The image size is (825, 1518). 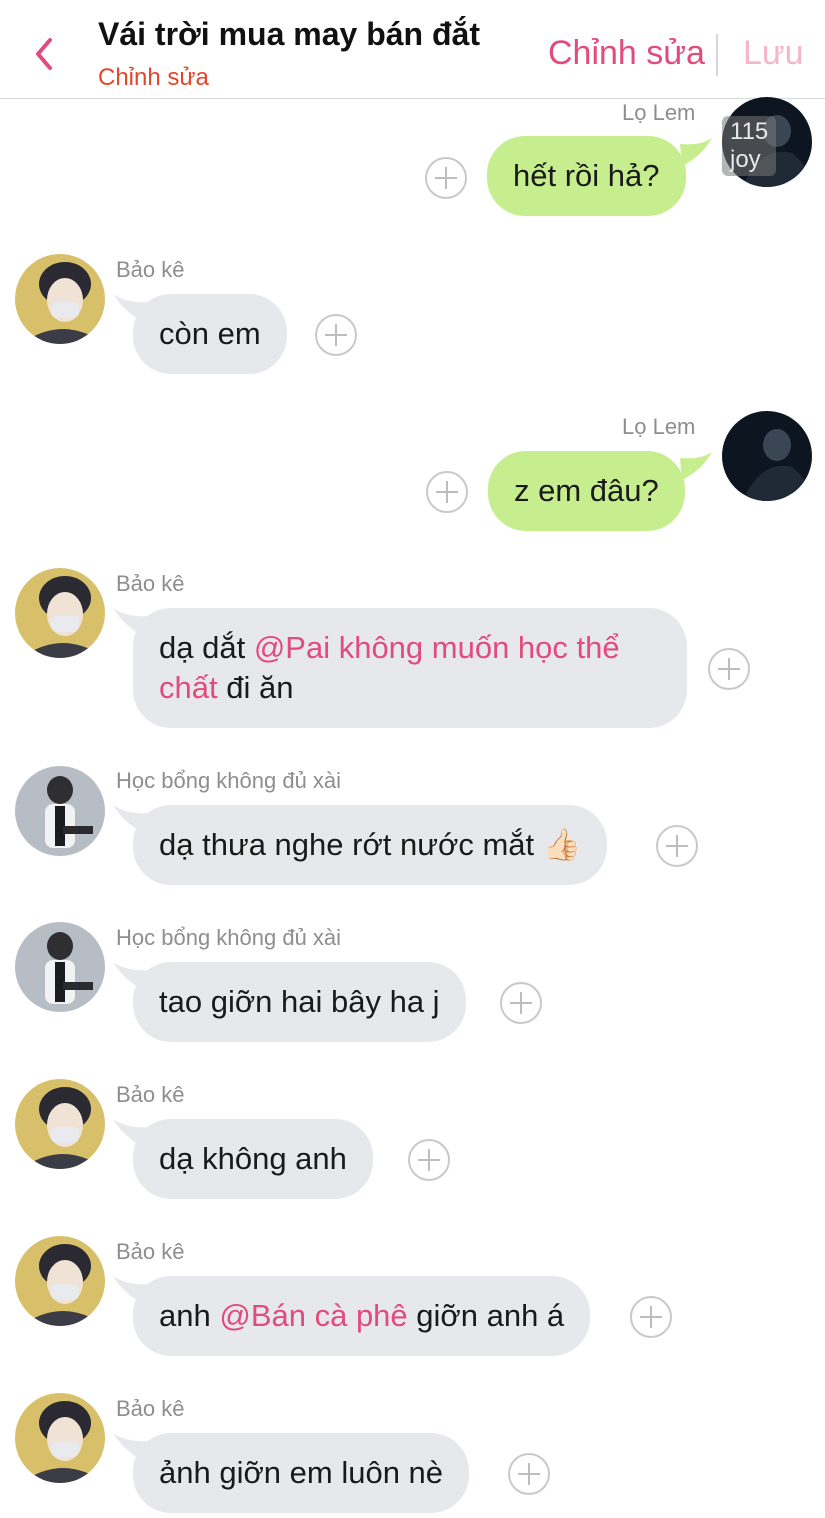 What do you see at coordinates (626, 53) in the screenshot?
I see `edit-button: Chỉnh sửa` at bounding box center [626, 53].